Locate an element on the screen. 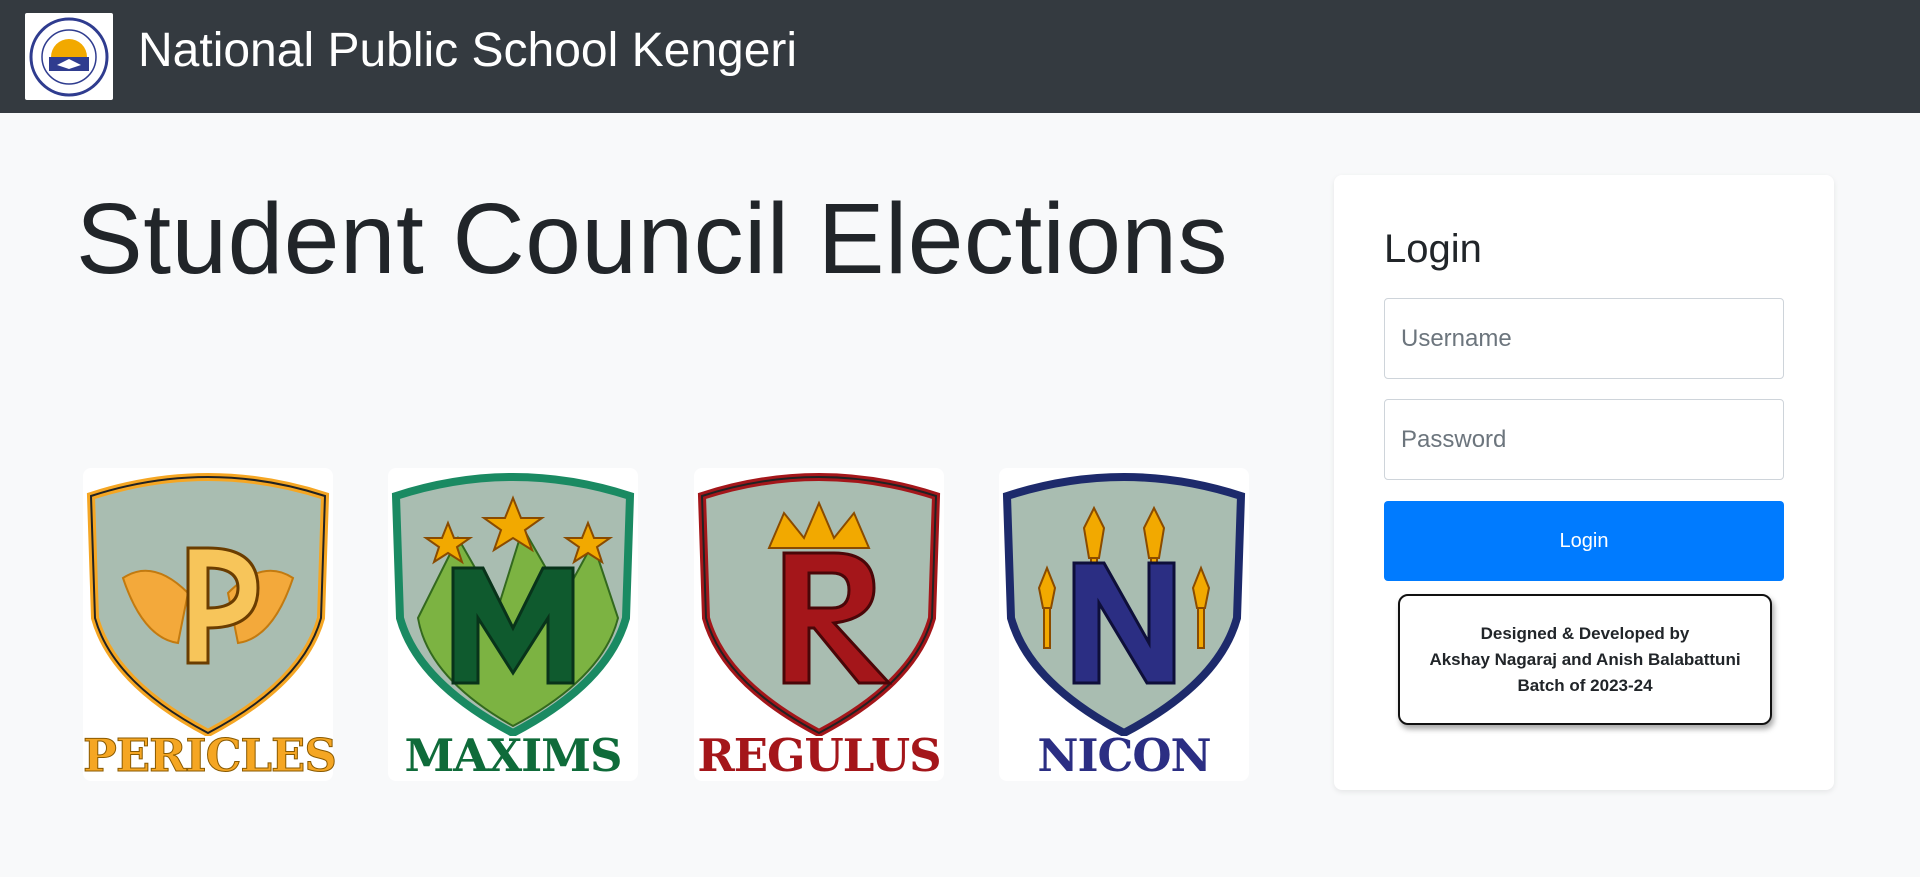 The width and height of the screenshot is (1920, 877). school-emblem-icon is located at coordinates (69, 56).